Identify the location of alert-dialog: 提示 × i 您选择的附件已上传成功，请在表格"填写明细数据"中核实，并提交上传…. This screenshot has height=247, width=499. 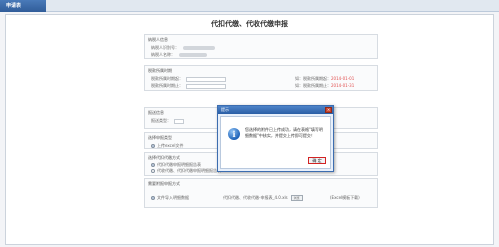
(275, 138).